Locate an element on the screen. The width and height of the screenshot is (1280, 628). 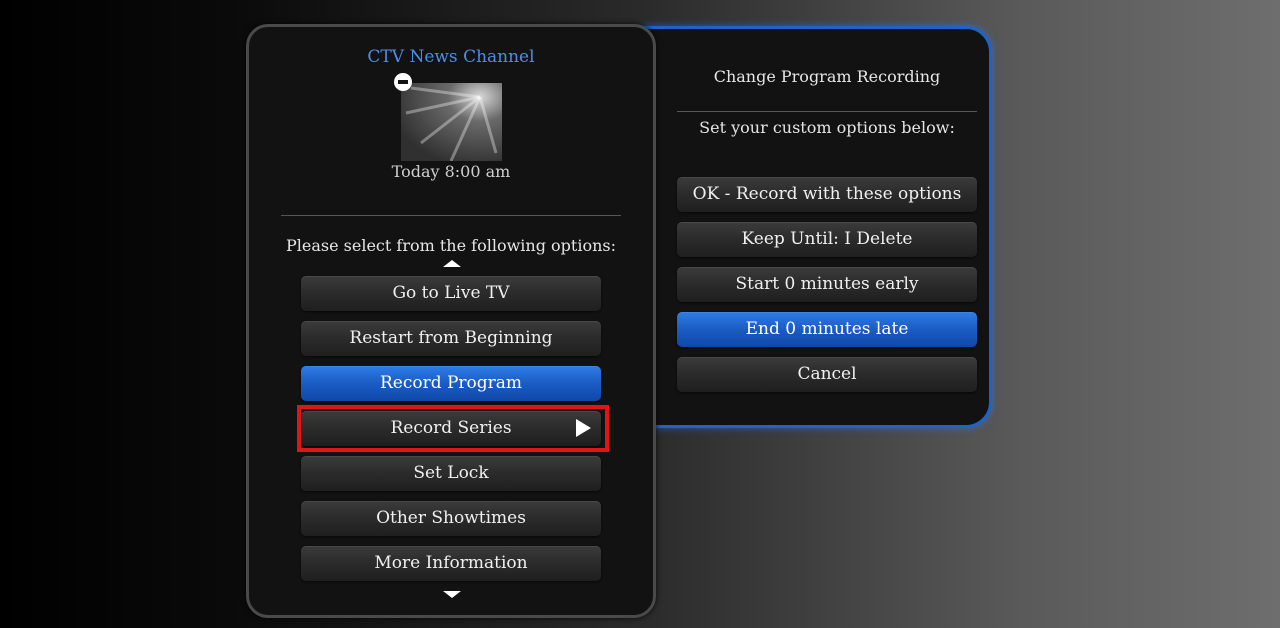
recording-panel-title: Change Program Recording is located at coordinates (827, 76).